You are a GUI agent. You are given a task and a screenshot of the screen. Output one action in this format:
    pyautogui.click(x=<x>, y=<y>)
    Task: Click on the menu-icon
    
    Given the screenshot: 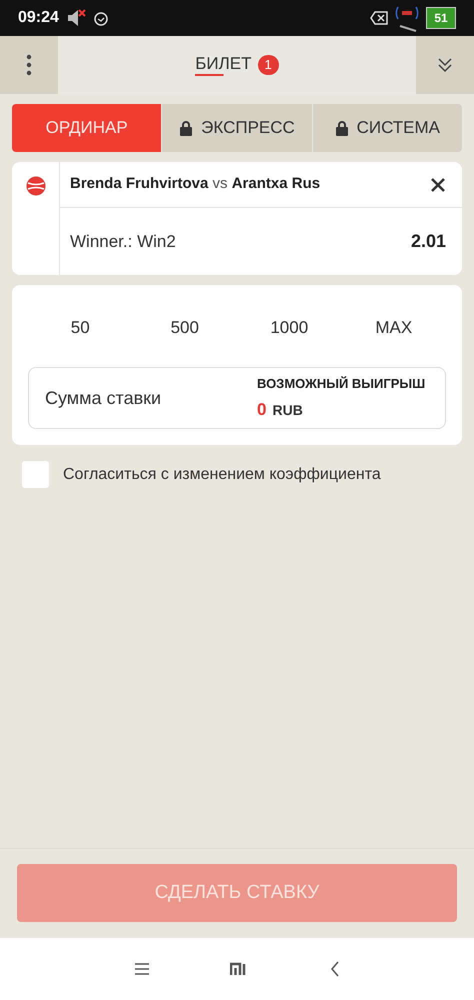 What is the action you would take?
    pyautogui.click(x=142, y=969)
    